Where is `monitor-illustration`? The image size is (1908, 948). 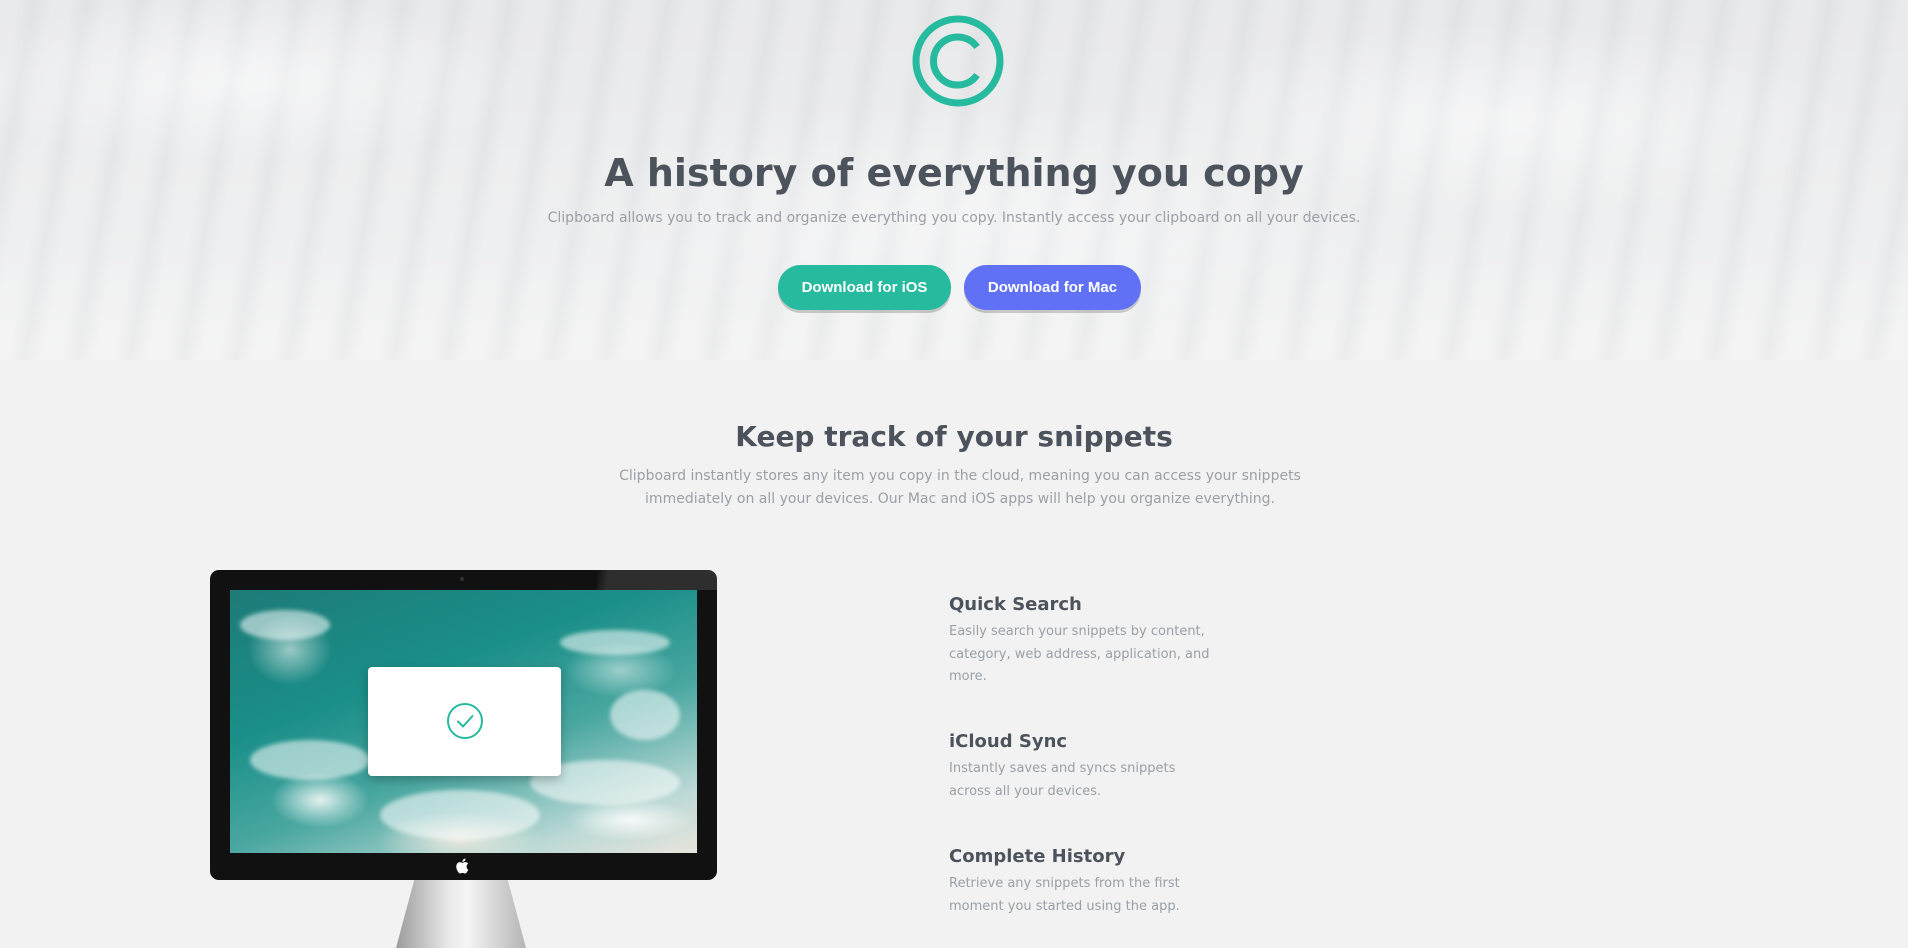 monitor-illustration is located at coordinates (463, 725).